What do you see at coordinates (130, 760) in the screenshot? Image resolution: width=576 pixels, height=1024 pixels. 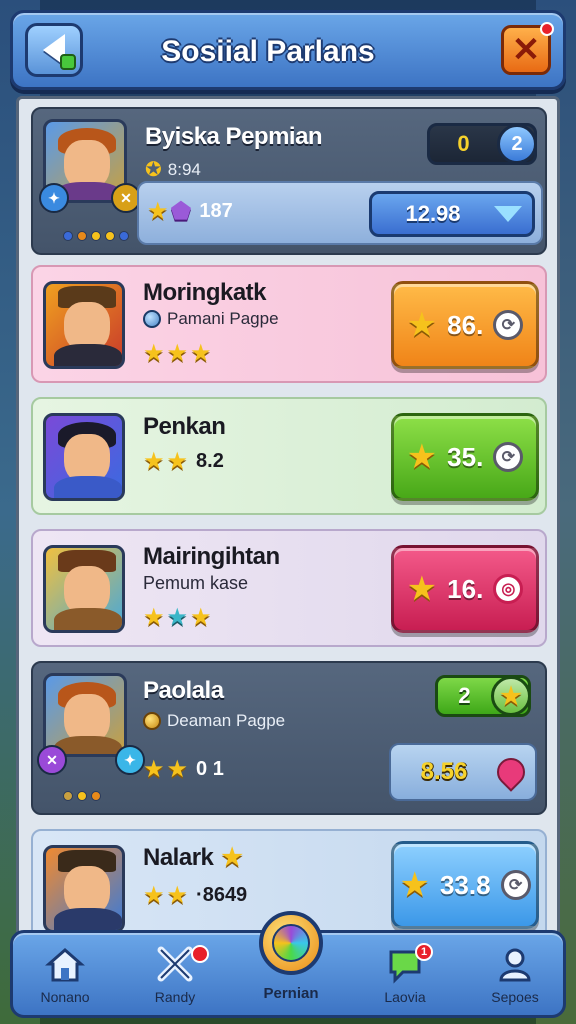 I see `boost-badge-icon: ✦` at bounding box center [130, 760].